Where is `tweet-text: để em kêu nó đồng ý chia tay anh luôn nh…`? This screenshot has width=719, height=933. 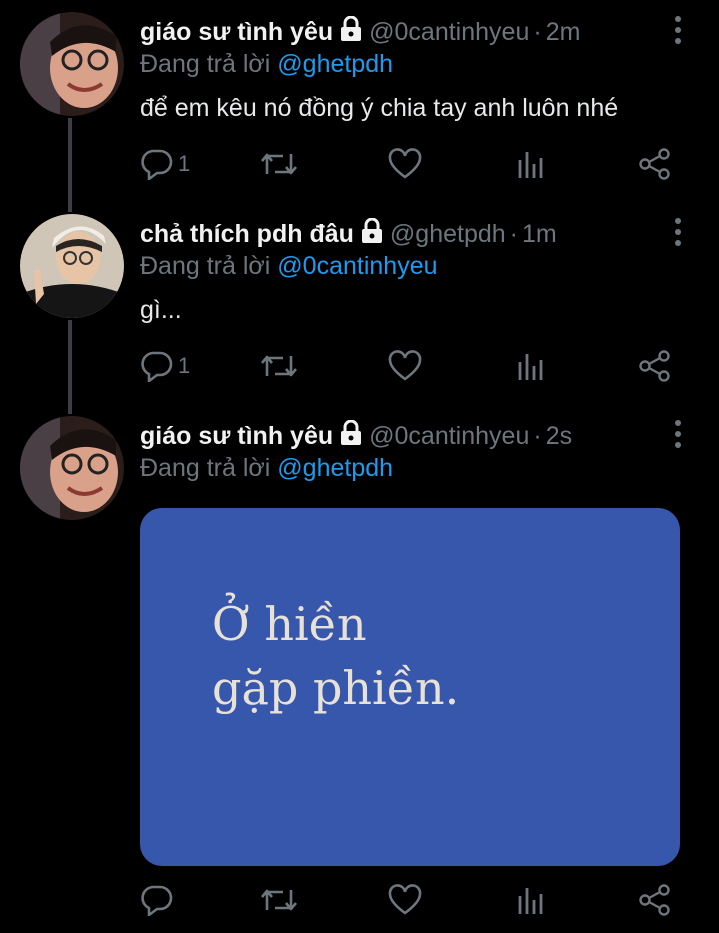
tweet-text: để em kêu nó đồng ý chia tay anh luôn nh… is located at coordinates (379, 108).